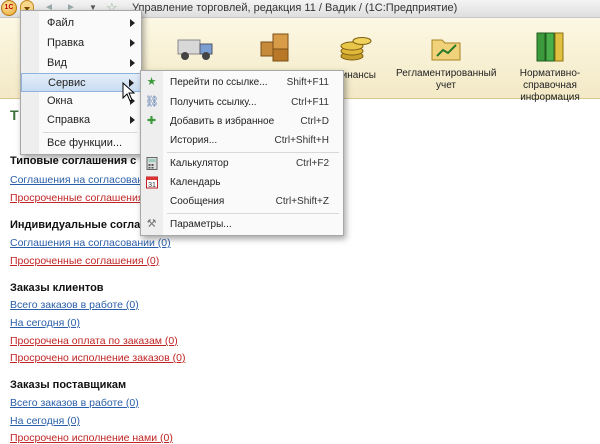  Describe the element at coordinates (129, 92) in the screenshot. I see `mouse-cursor-icon` at that location.